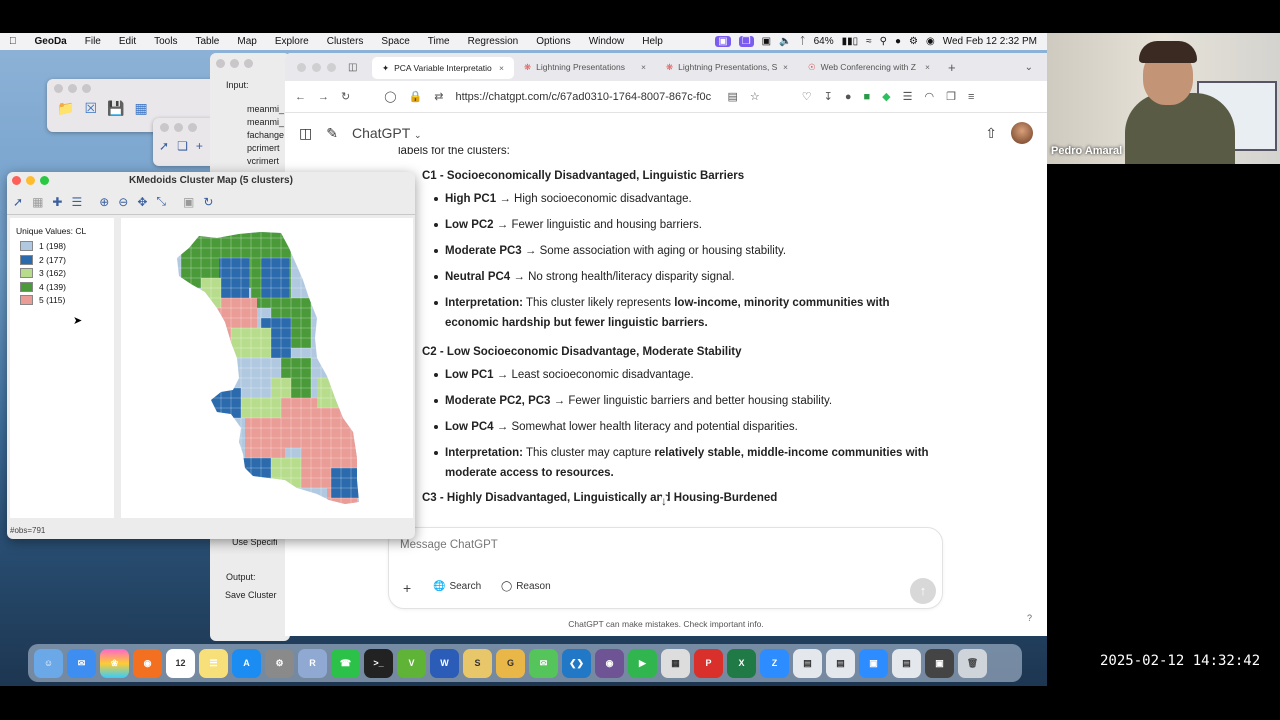  I want to click on settings-icon: ⚙, so click(279, 663).